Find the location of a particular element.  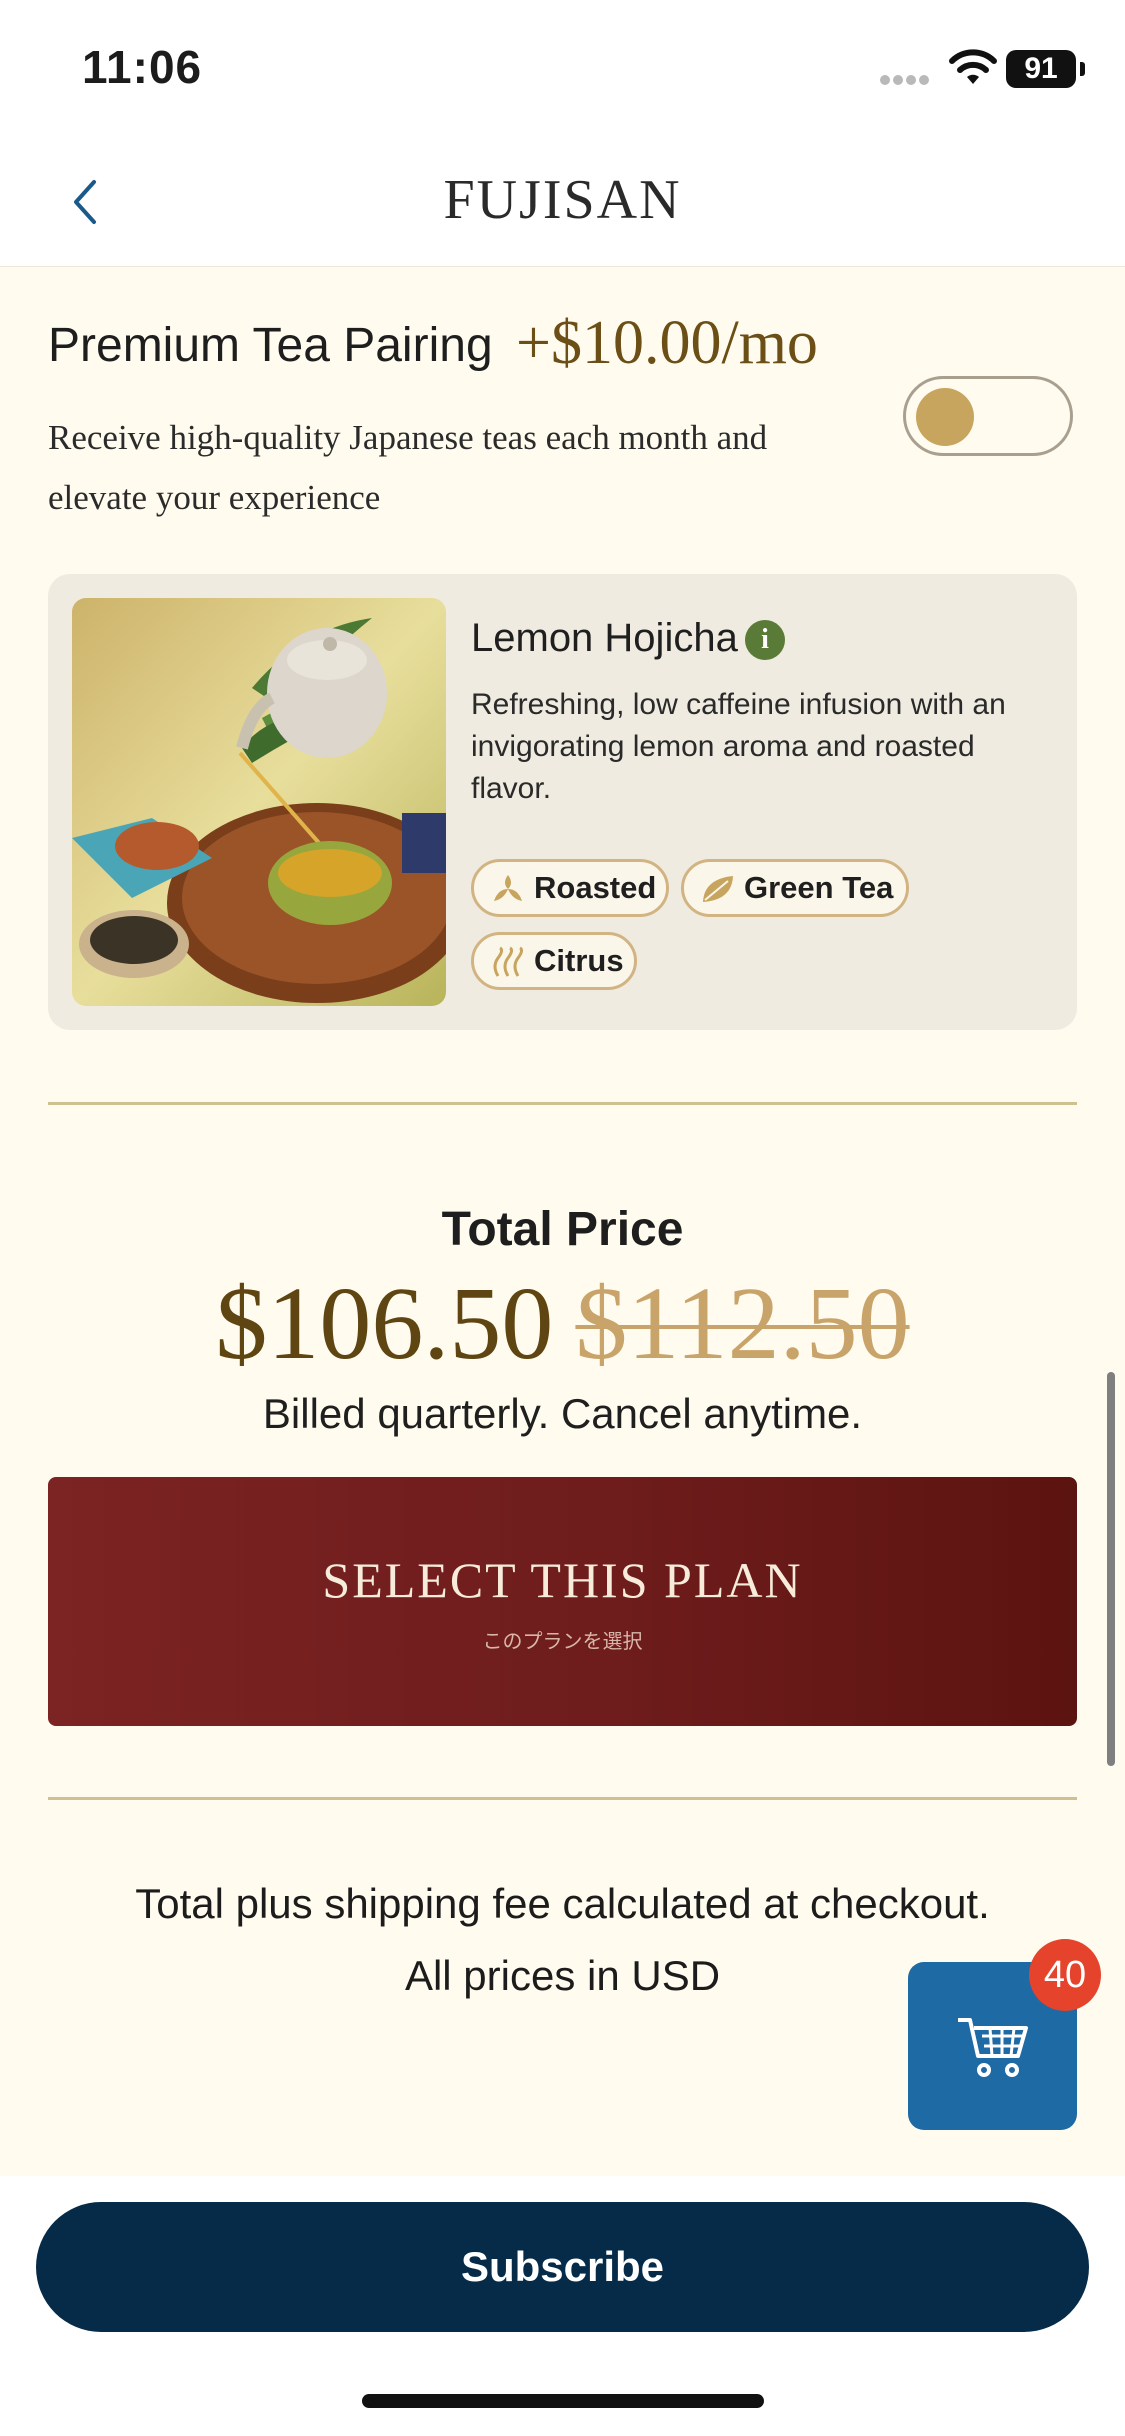

total-price-label: Total Price is located at coordinates (562, 1229).